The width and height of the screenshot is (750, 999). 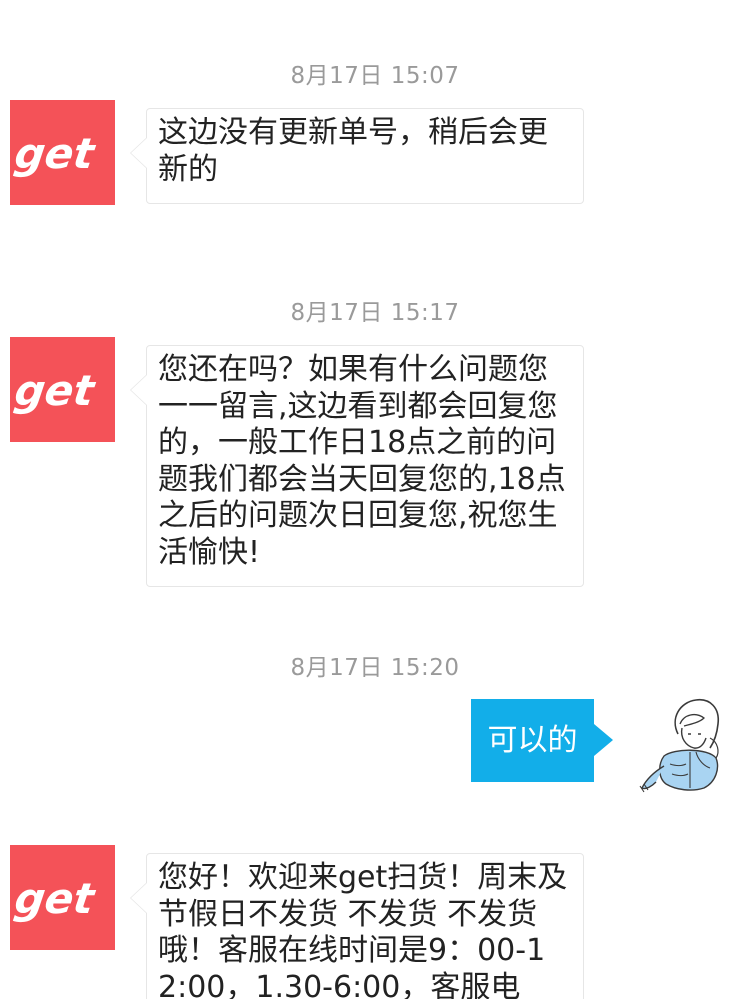 What do you see at coordinates (532, 740) in the screenshot?
I see `message-text: 可以的` at bounding box center [532, 740].